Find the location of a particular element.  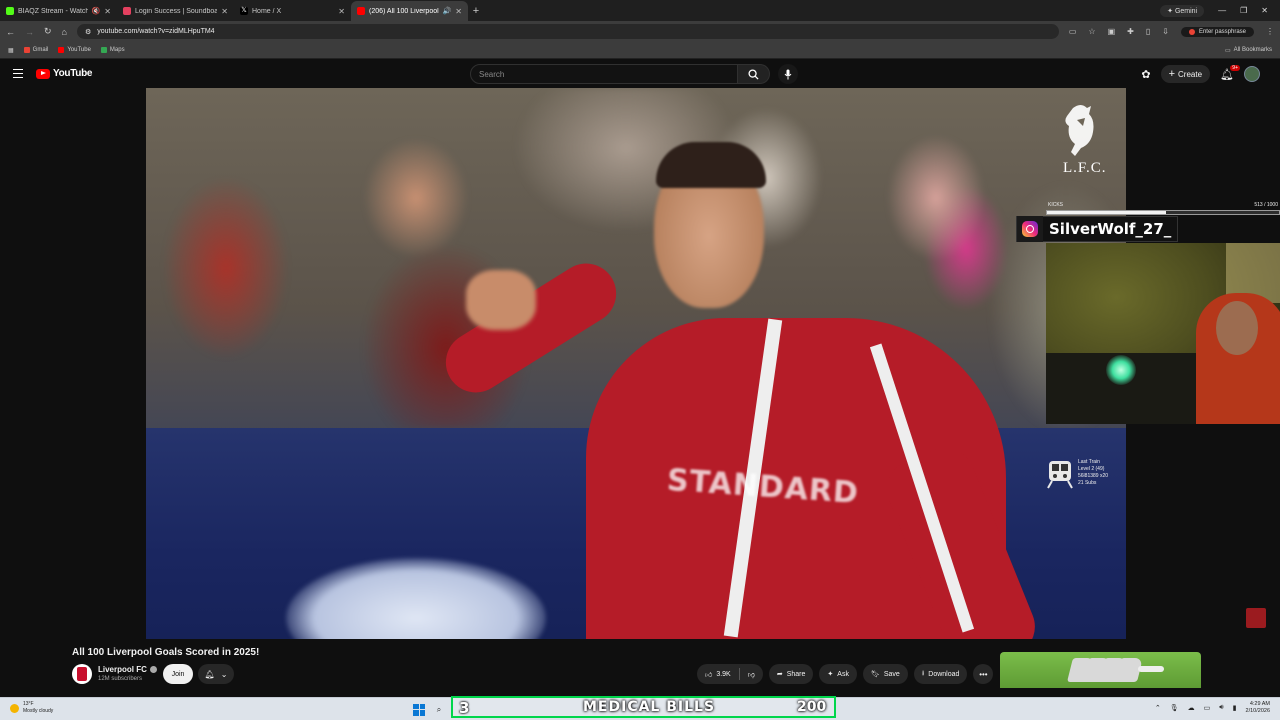

more-dots-icon: ••• is located at coordinates (983, 674).